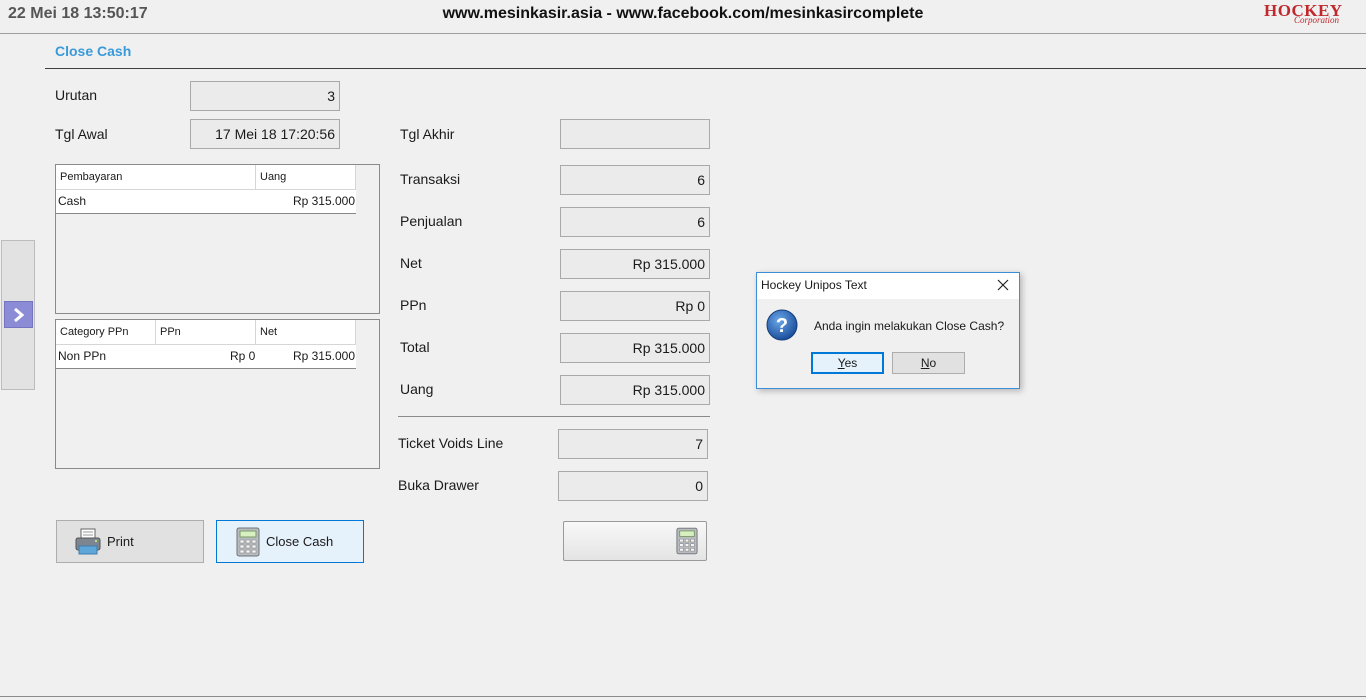  What do you see at coordinates (411, 263) in the screenshot?
I see `net-label: Net` at bounding box center [411, 263].